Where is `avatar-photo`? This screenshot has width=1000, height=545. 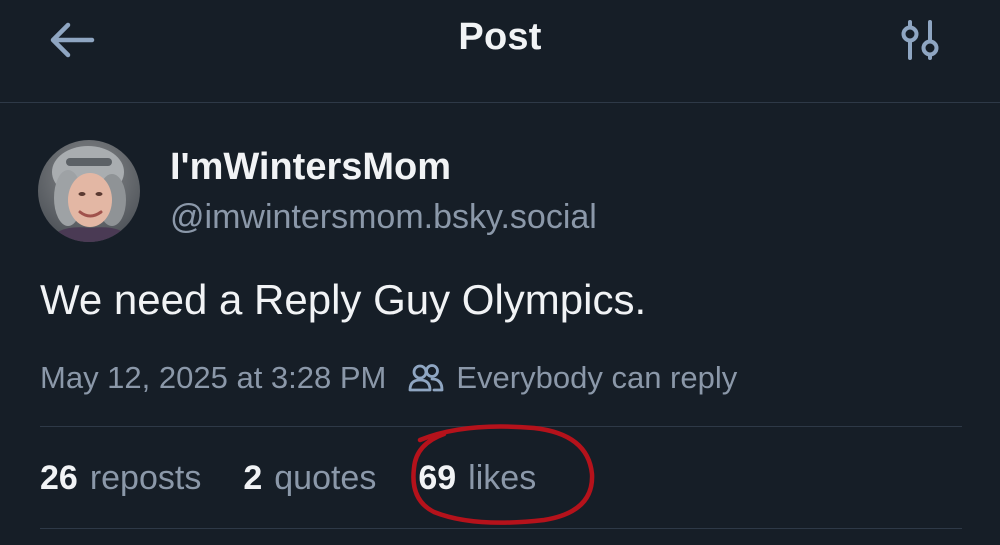
avatar-photo is located at coordinates (89, 191).